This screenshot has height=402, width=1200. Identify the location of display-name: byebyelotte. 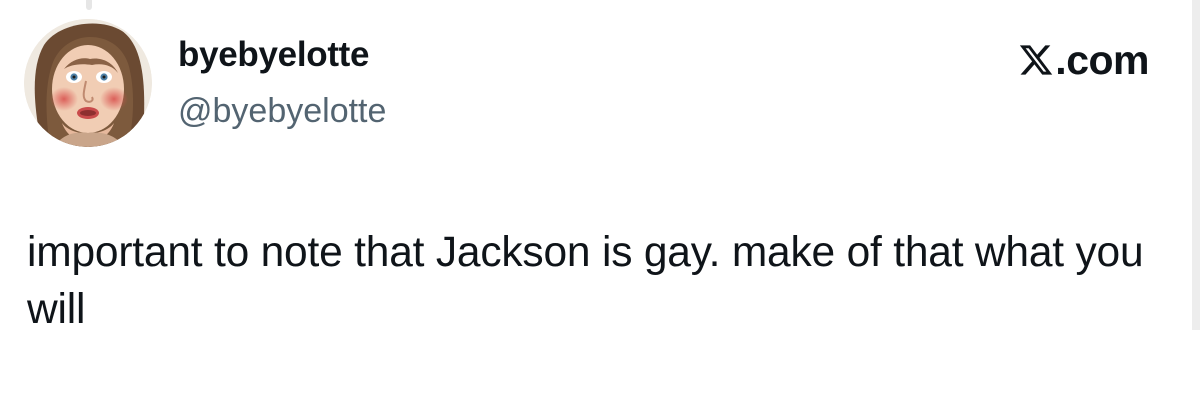
(274, 55).